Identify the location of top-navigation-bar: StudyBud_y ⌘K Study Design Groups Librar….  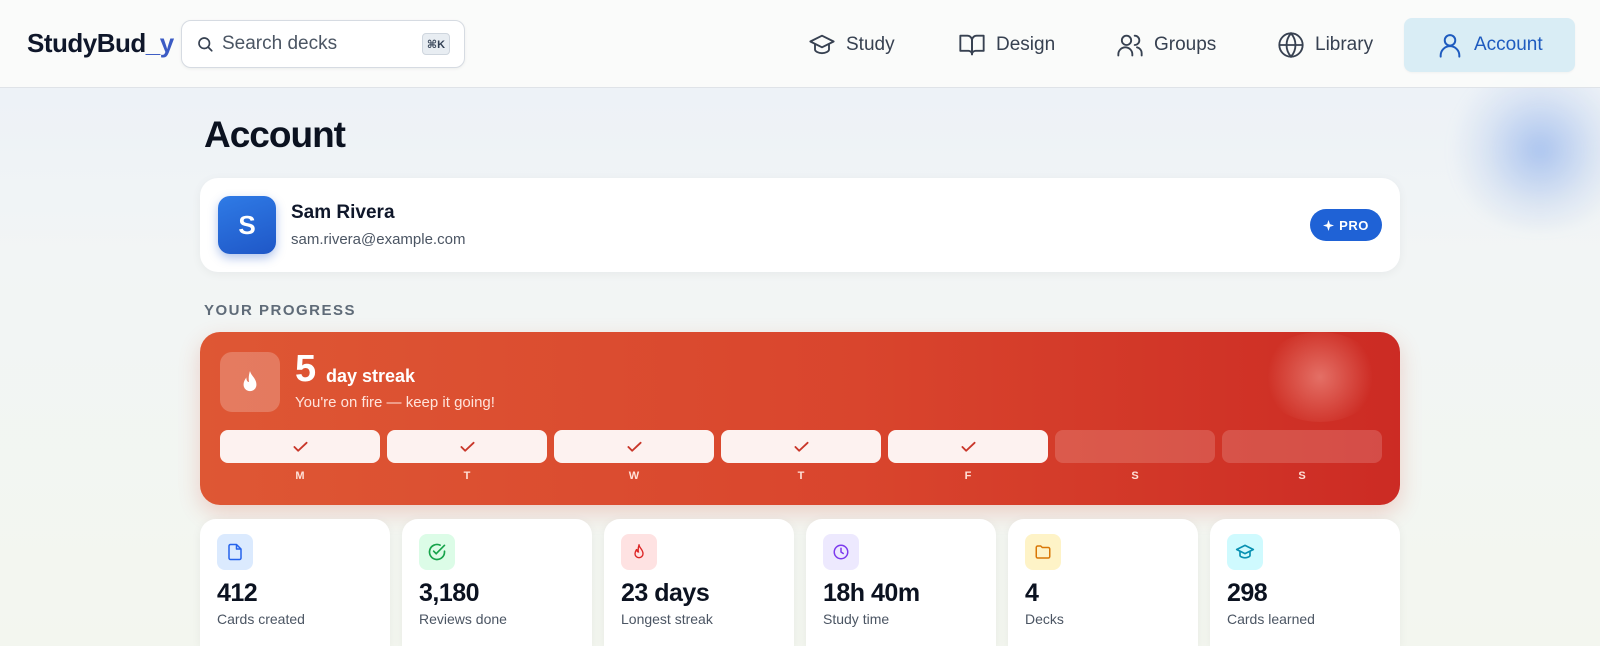
(800, 44).